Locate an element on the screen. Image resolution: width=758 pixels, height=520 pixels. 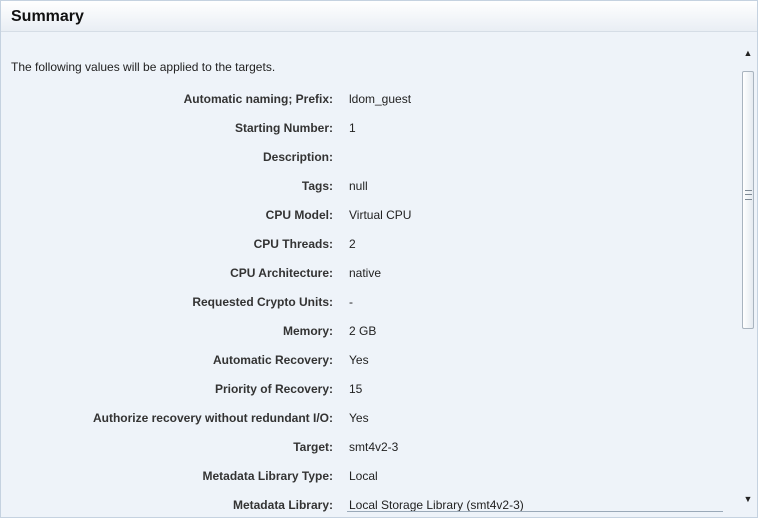
row-requested-crypto-units: Requested Crypto Units: - is located at coordinates (371, 302).